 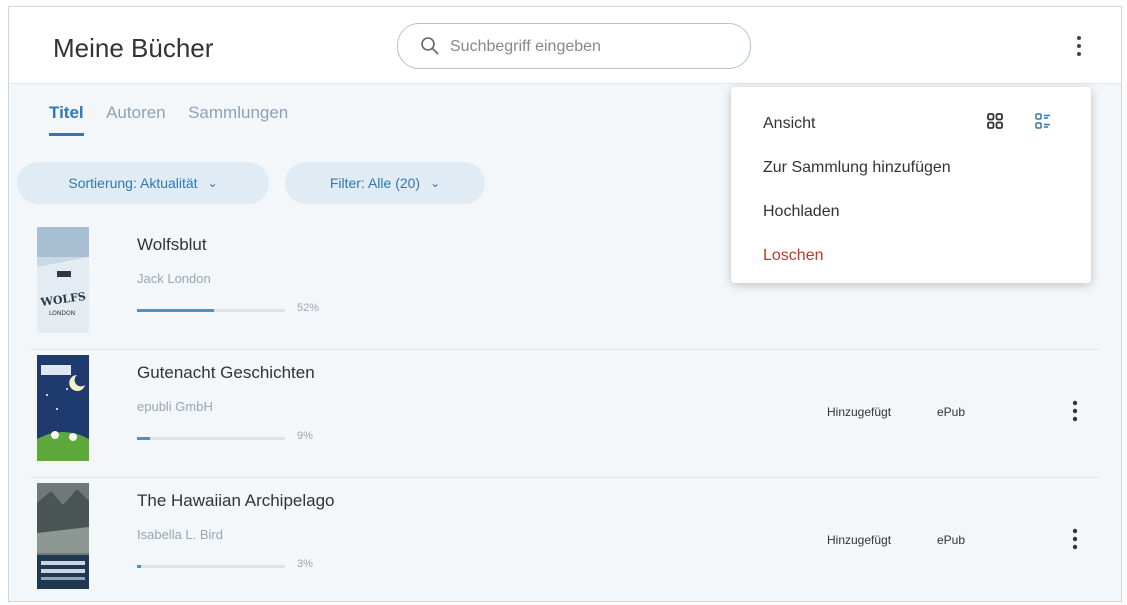 I want to click on book-author: epubli GmbH, so click(x=175, y=406).